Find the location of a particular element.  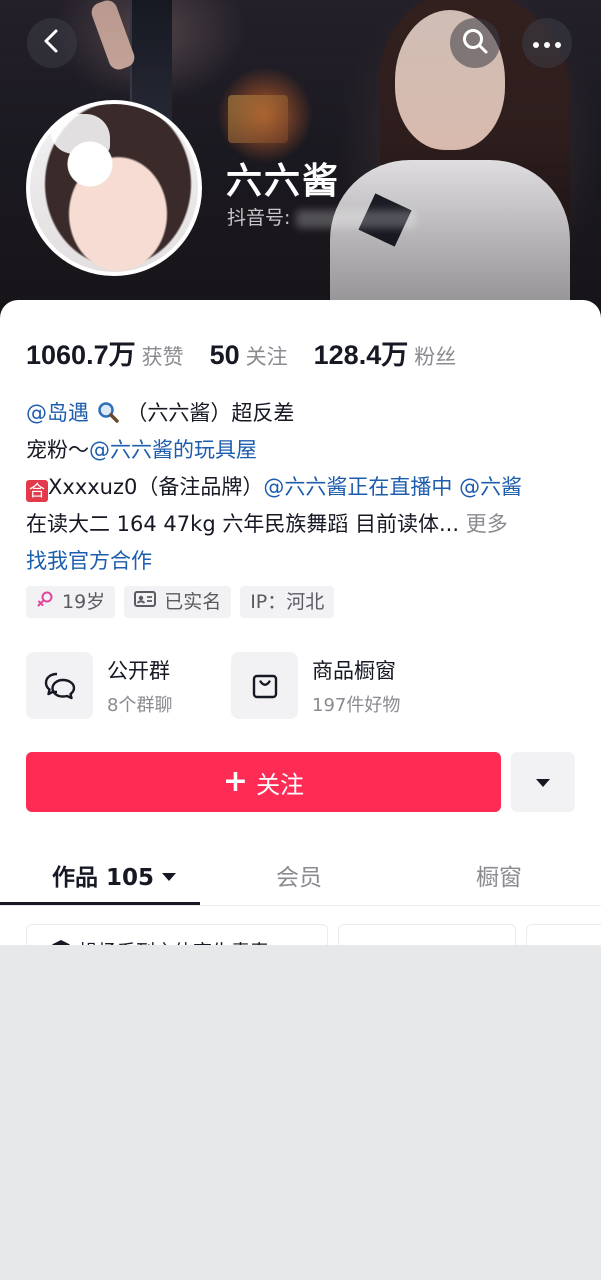

stat-likes-value: 1060.7万 is located at coordinates (81, 355).